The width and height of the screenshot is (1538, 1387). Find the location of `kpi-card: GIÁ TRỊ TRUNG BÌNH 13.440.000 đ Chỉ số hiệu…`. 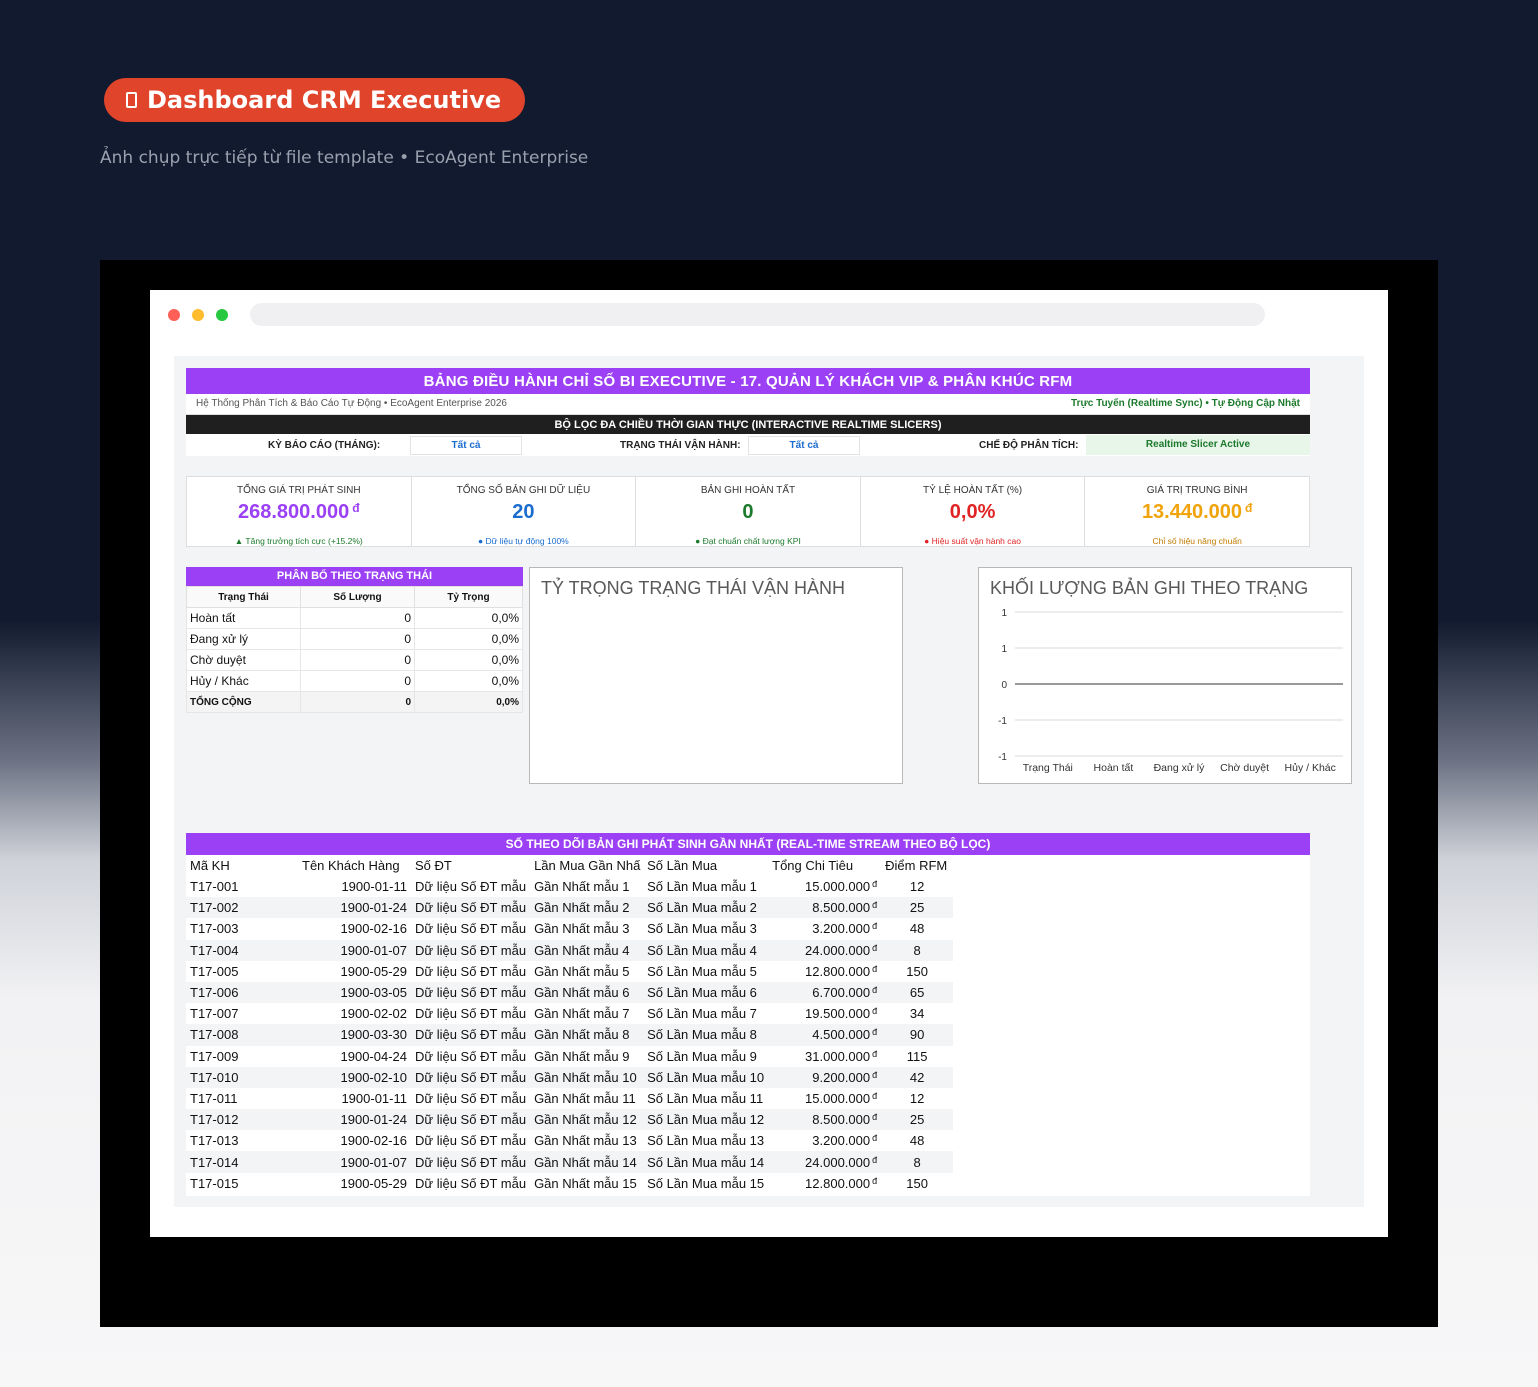

kpi-card: GIÁ TRỊ TRUNG BÌNH 13.440.000 đ Chỉ số hiệu… is located at coordinates (1197, 511).